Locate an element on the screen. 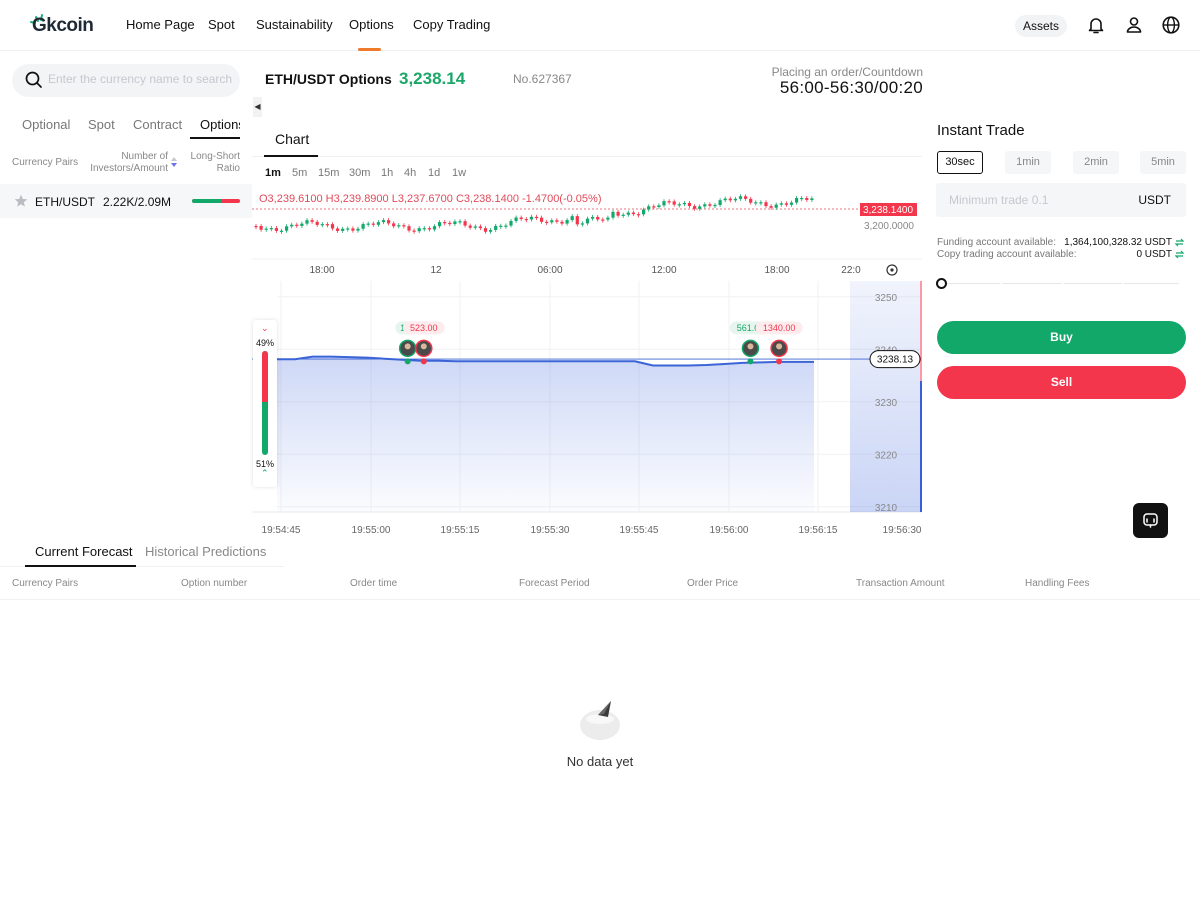 This screenshot has width=1200, height=913. nav-sustainability: Sustainability is located at coordinates (294, 24).